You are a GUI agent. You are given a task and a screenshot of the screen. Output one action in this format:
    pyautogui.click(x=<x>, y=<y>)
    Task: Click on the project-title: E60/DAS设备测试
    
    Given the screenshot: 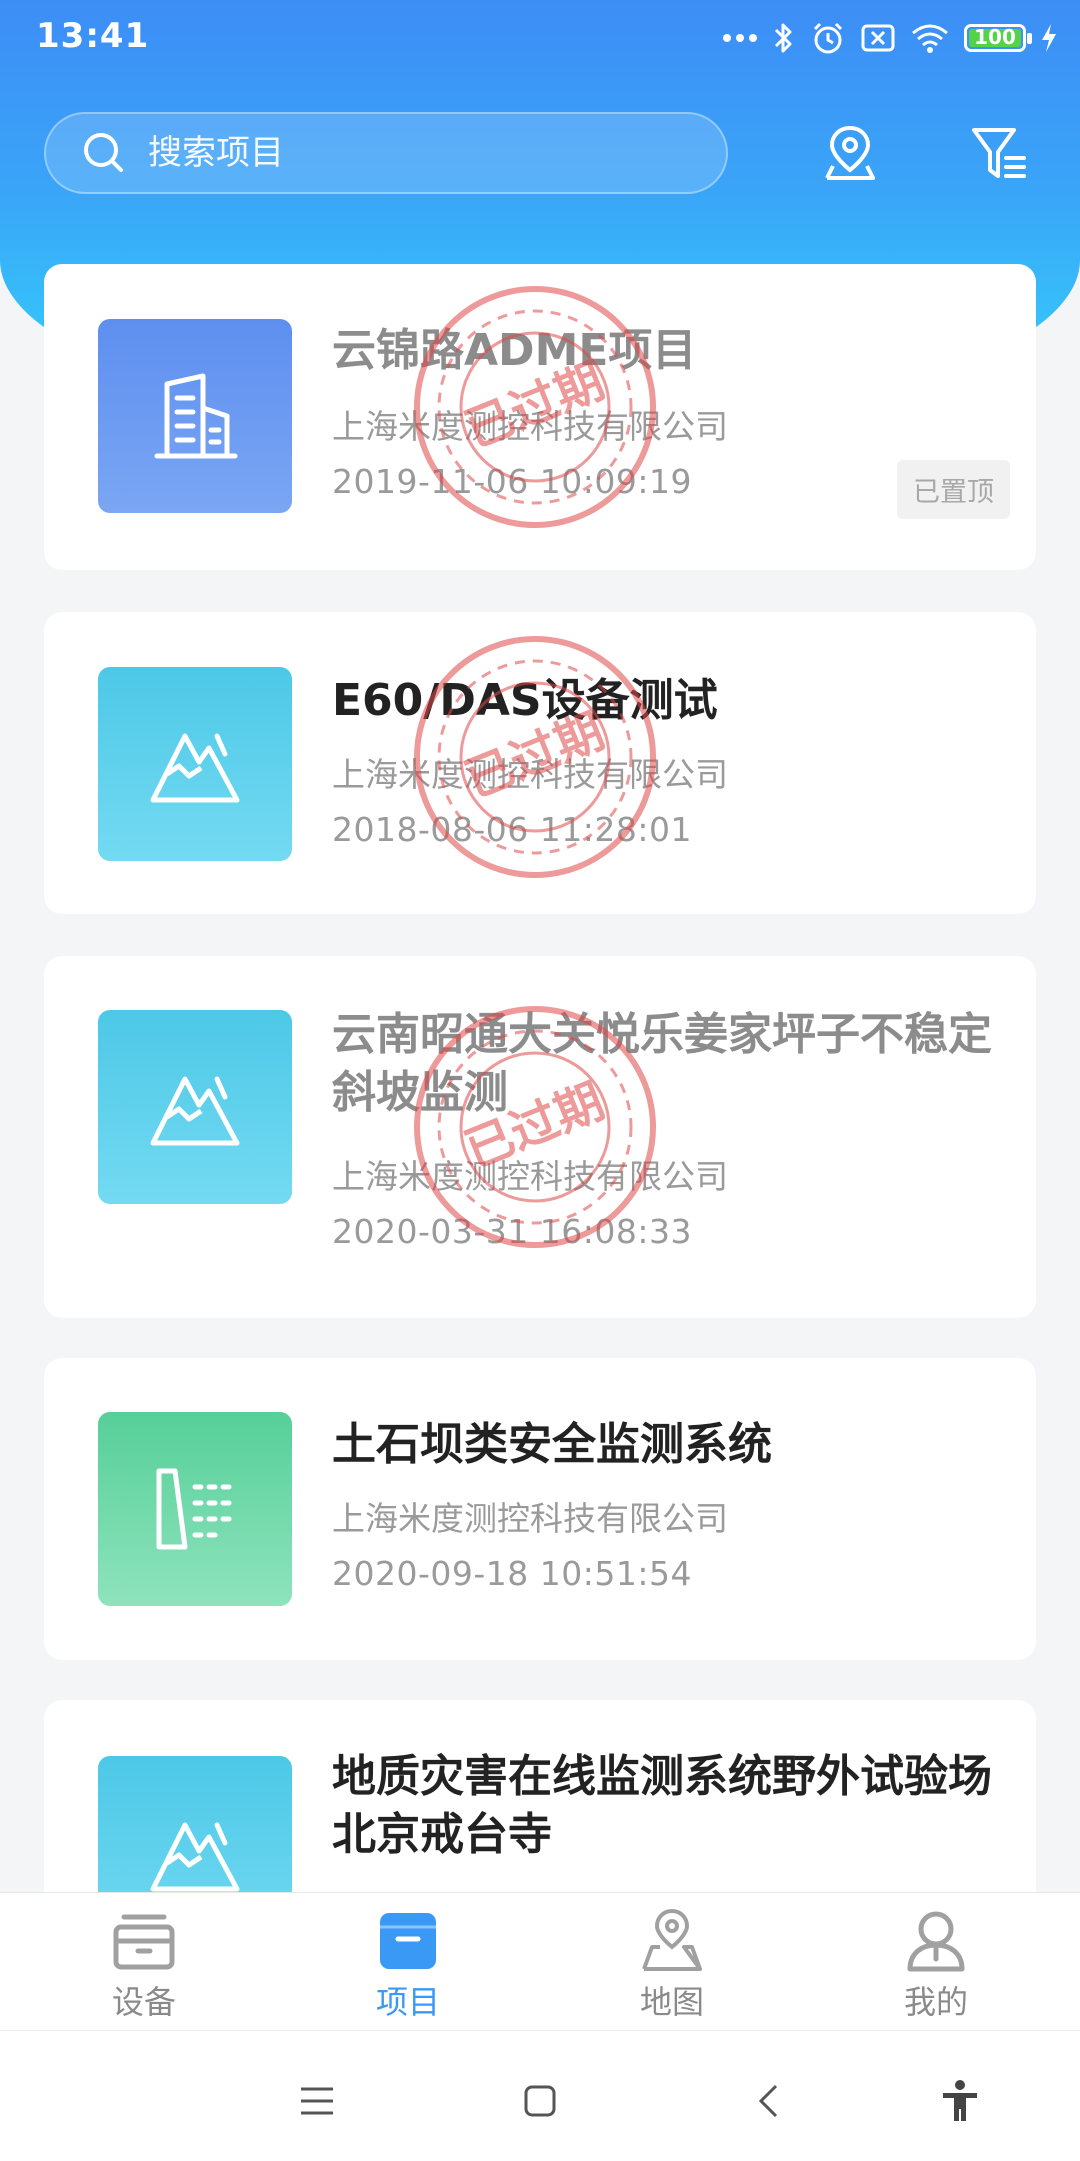 What is the action you would take?
    pyautogui.click(x=525, y=700)
    